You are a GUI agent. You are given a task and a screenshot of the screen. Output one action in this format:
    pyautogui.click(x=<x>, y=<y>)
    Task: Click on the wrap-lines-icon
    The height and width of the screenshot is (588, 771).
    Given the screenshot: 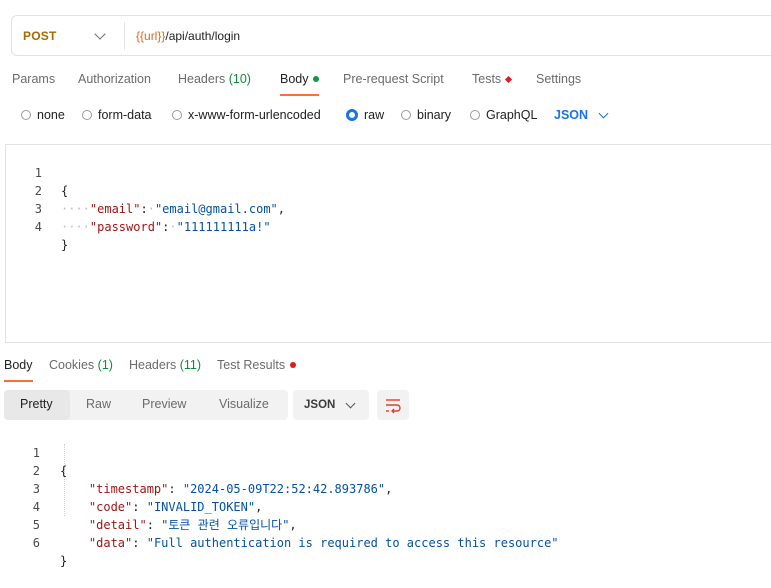 What is the action you would take?
    pyautogui.click(x=393, y=406)
    